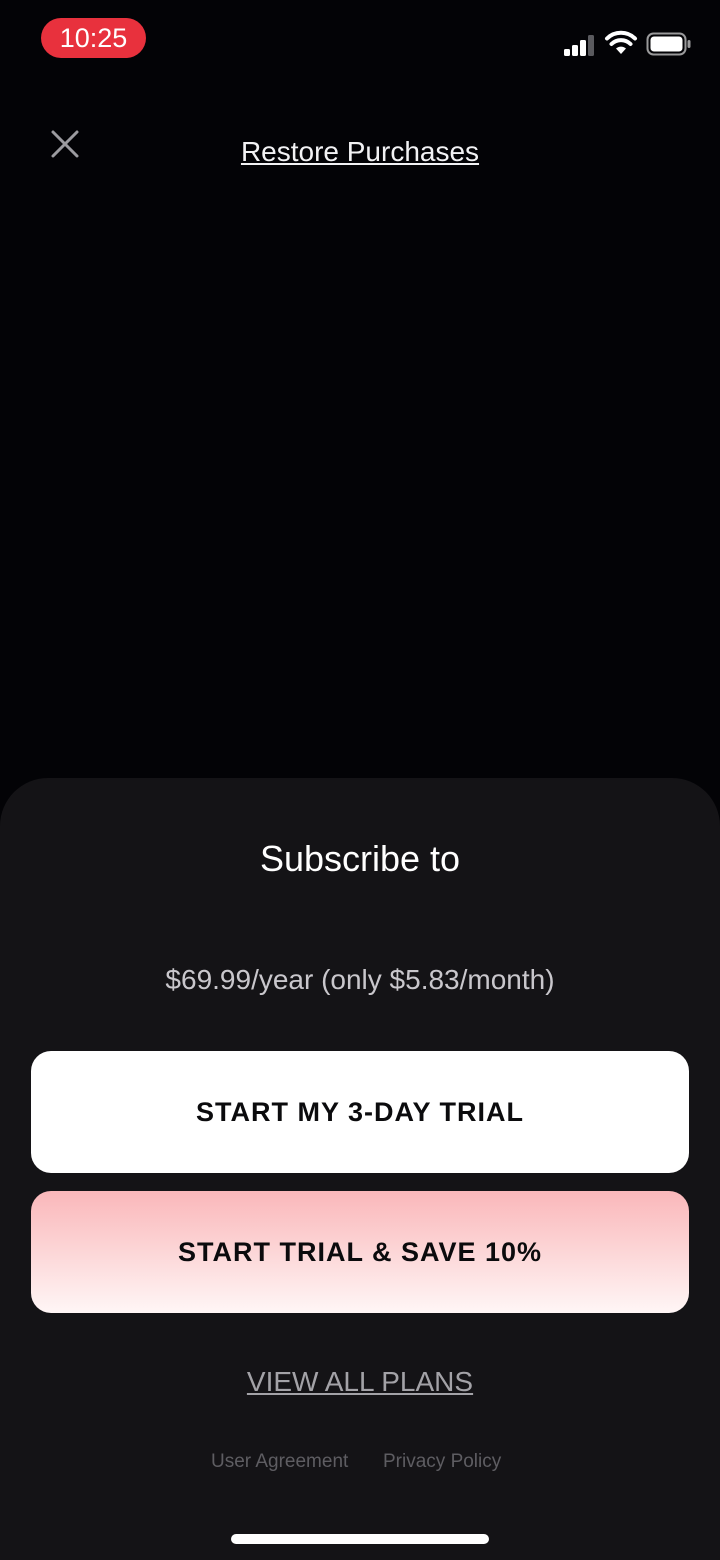 This screenshot has width=720, height=1560. What do you see at coordinates (621, 42) in the screenshot?
I see `wifi-icon` at bounding box center [621, 42].